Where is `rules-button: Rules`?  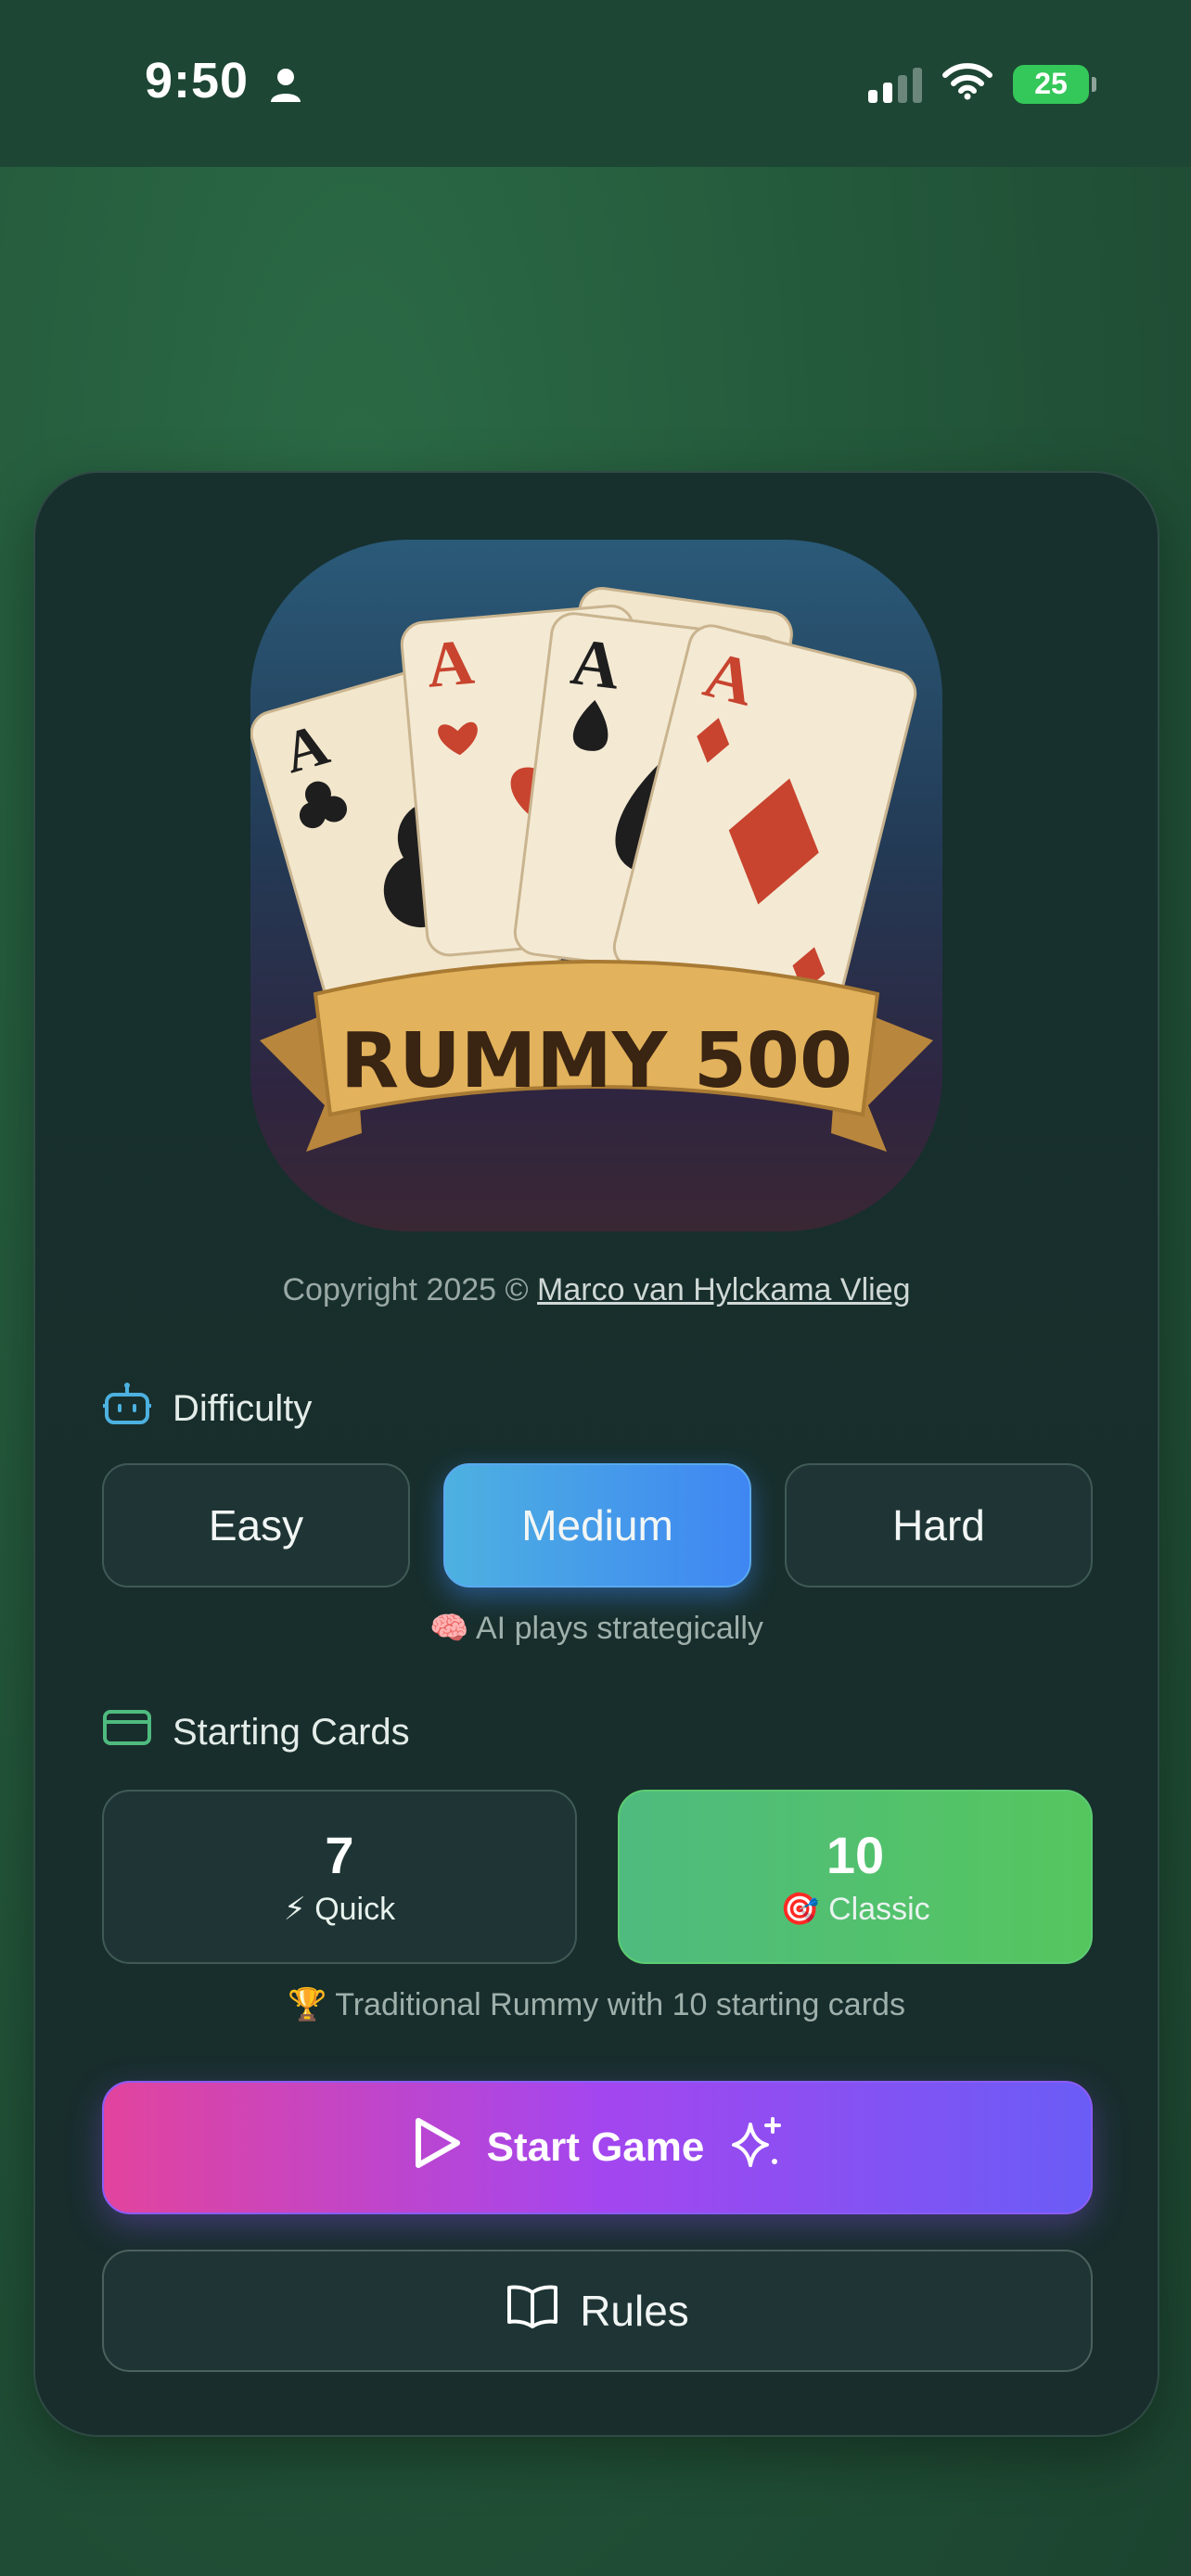 rules-button: Rules is located at coordinates (597, 2311).